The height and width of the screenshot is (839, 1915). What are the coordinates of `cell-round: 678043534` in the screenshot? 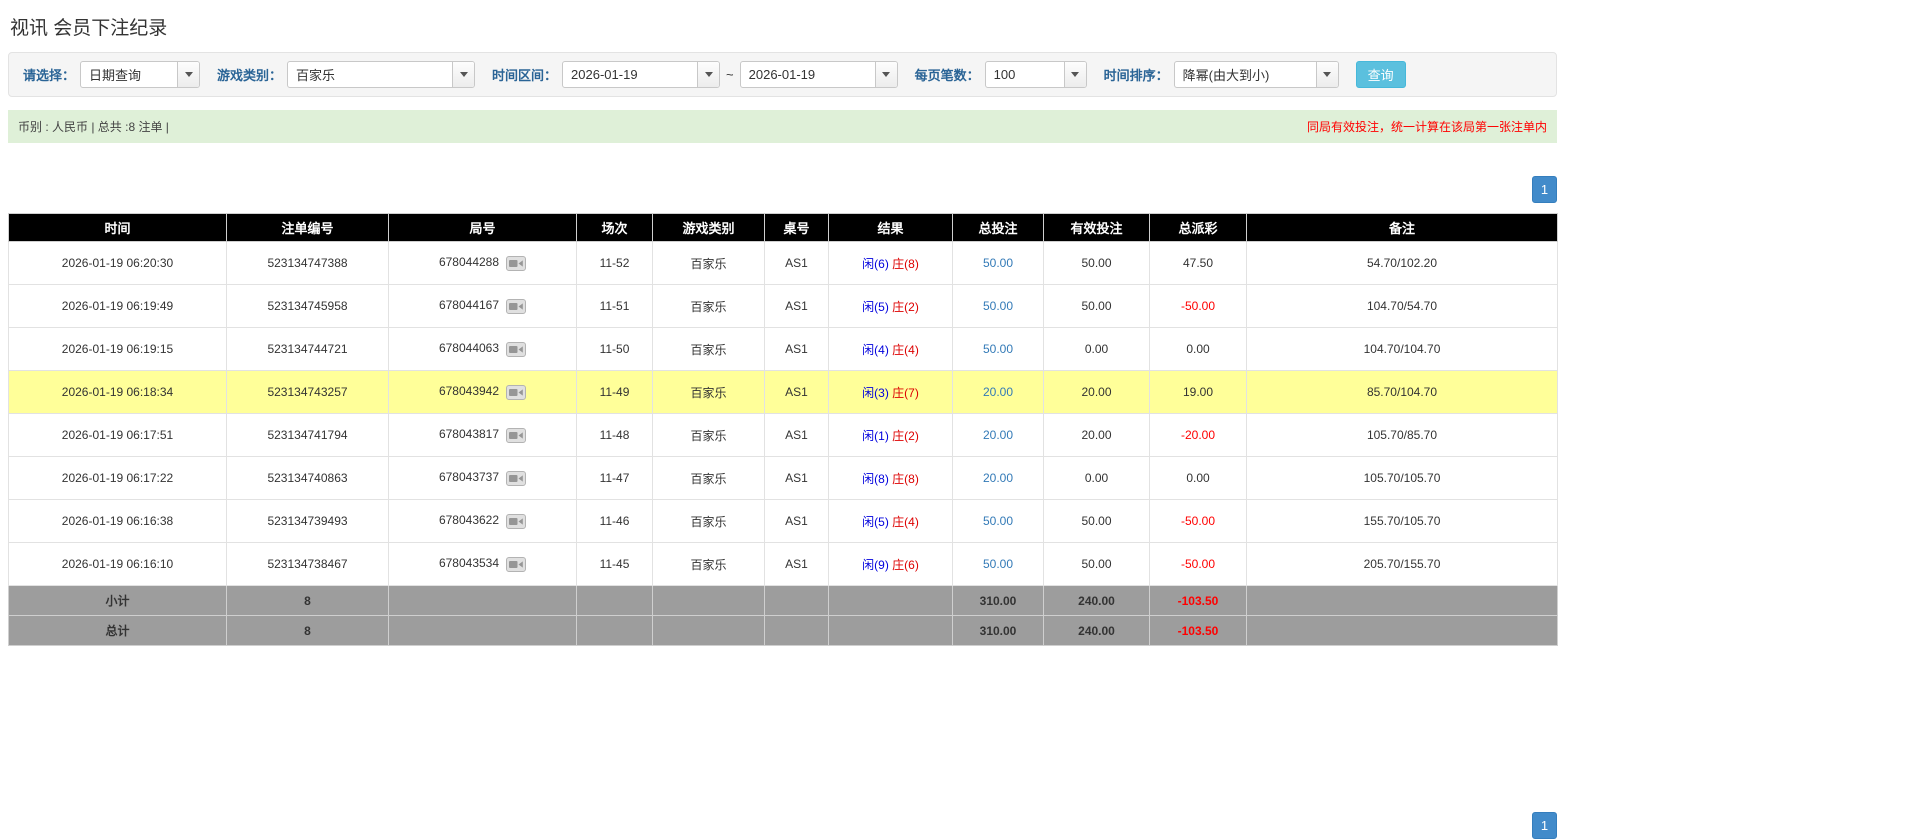 It's located at (482, 564).